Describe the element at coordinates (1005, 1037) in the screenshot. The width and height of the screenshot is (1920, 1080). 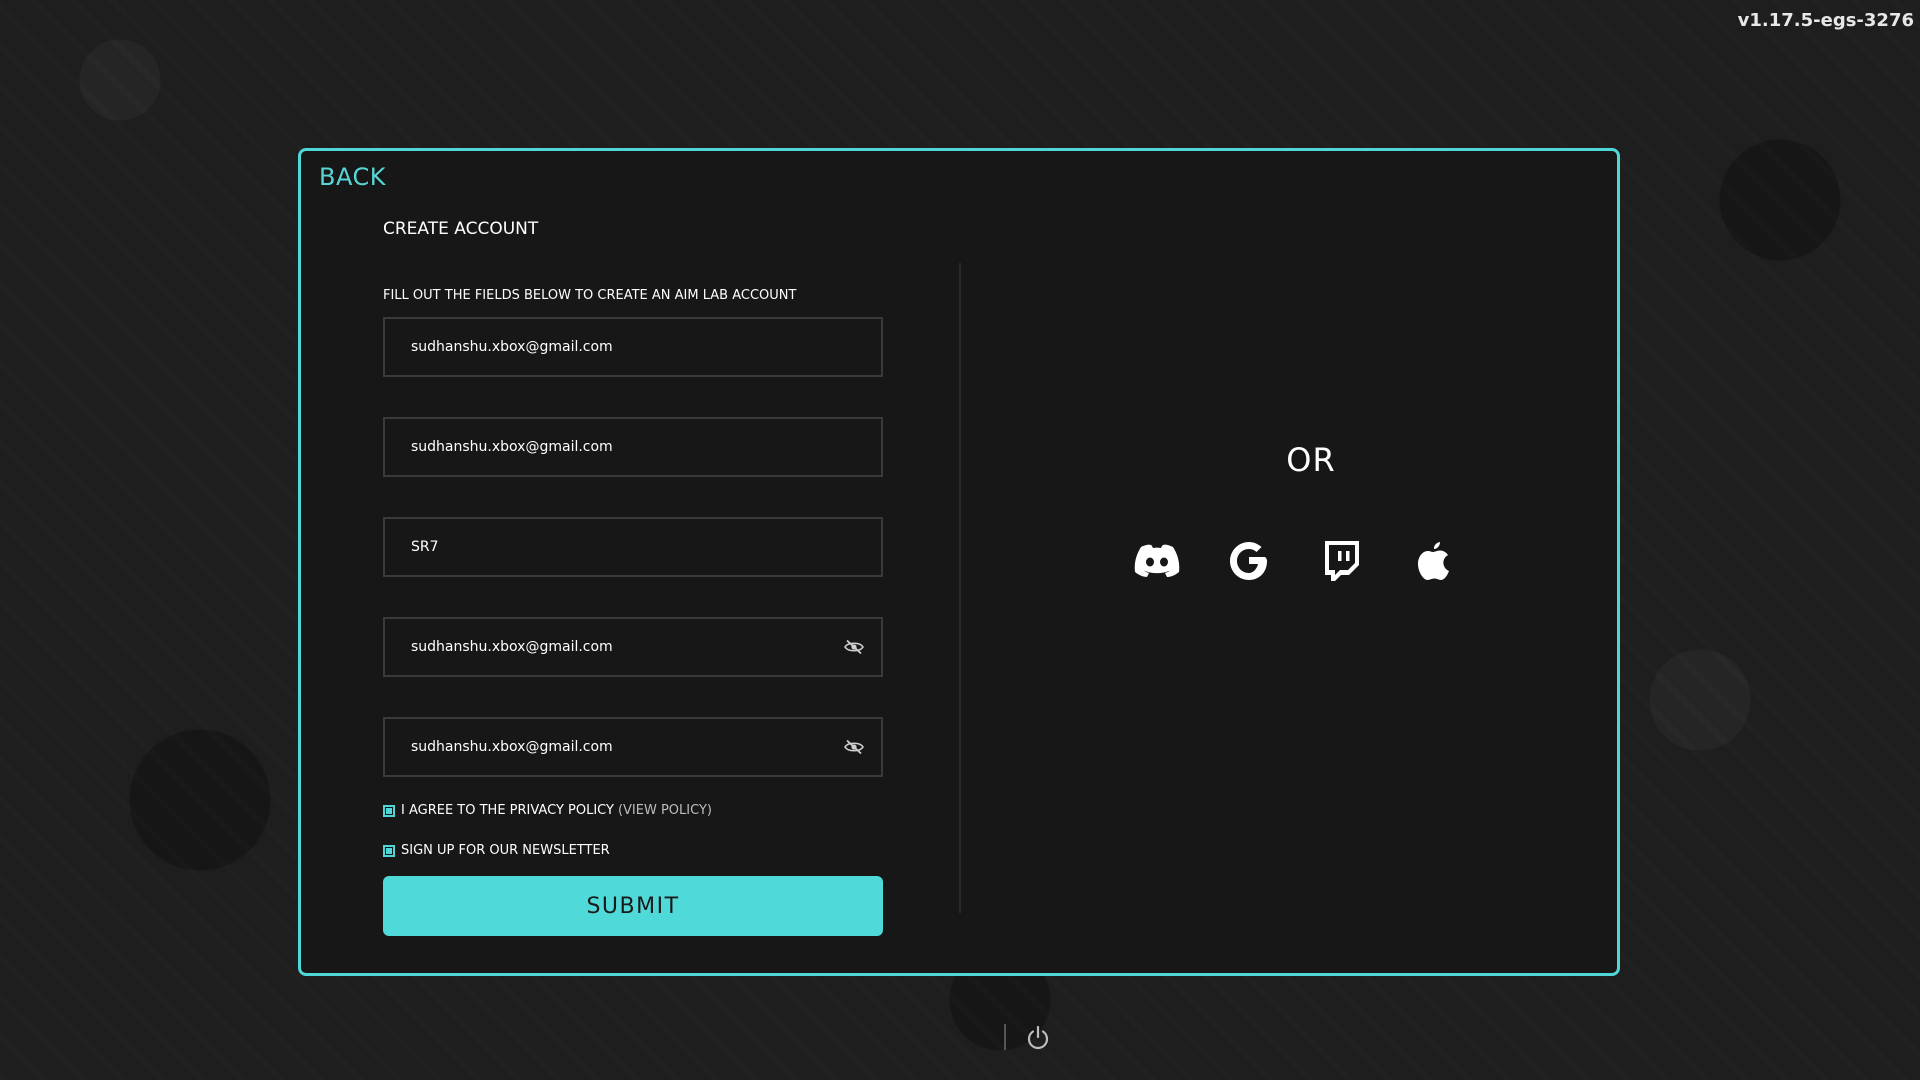
I see `footer-divider` at that location.